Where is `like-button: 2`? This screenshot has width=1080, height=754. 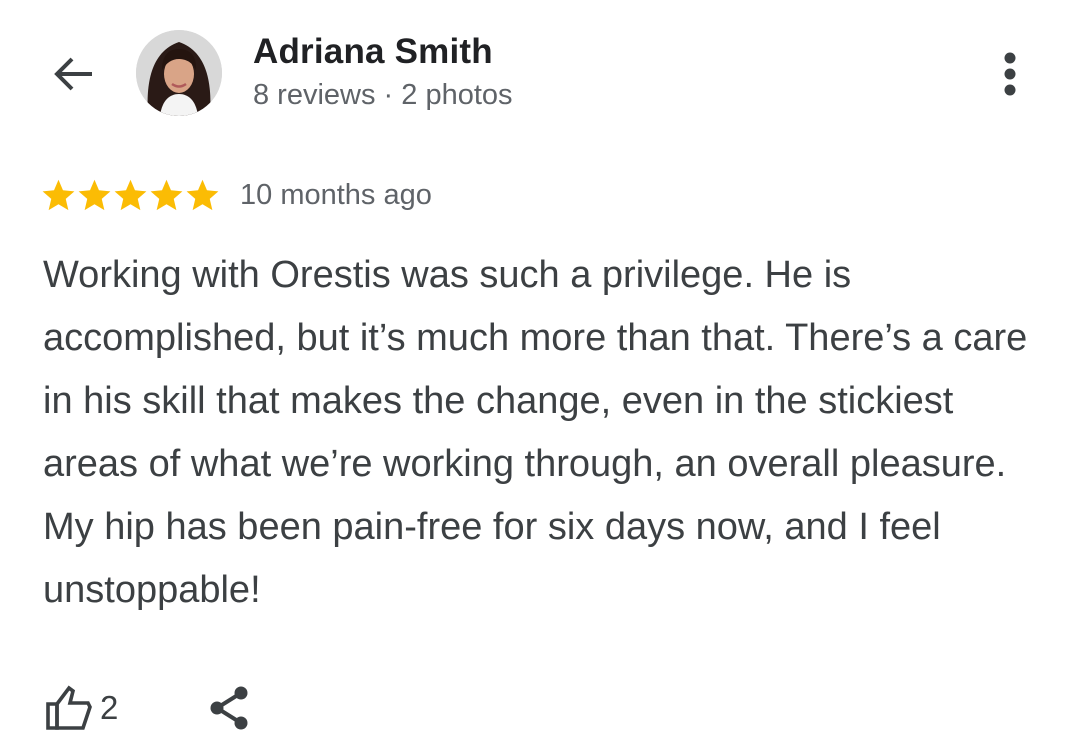 like-button: 2 is located at coordinates (81, 708).